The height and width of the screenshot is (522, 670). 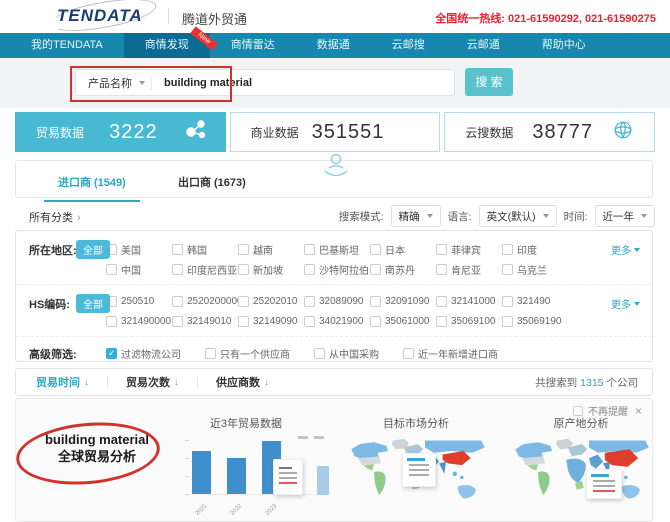 I want to click on checkbox-label: 32141000, so click(x=473, y=301).